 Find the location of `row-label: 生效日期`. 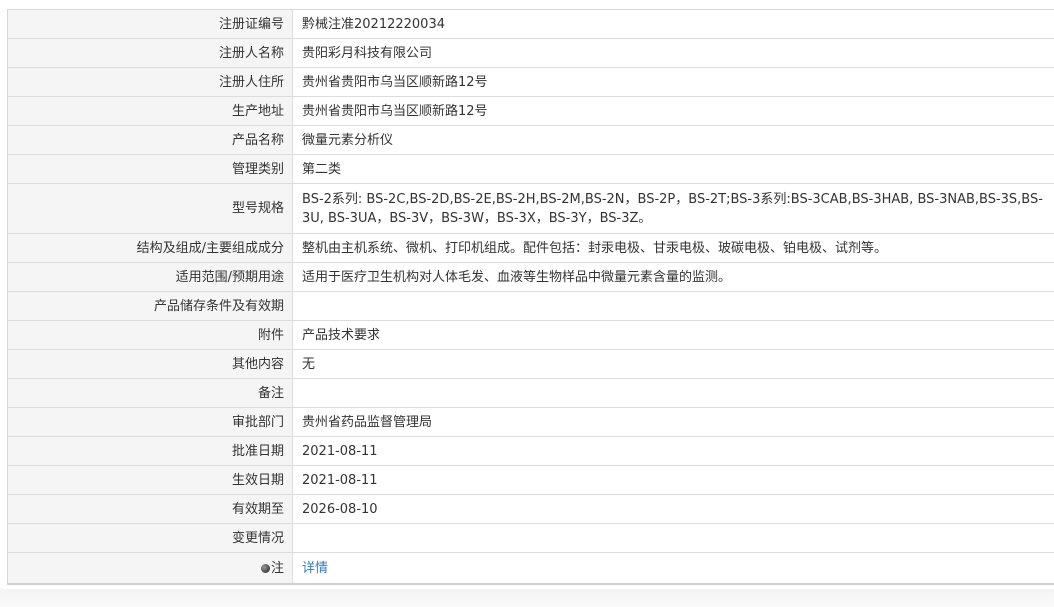

row-label: 生效日期 is located at coordinates (150, 480).